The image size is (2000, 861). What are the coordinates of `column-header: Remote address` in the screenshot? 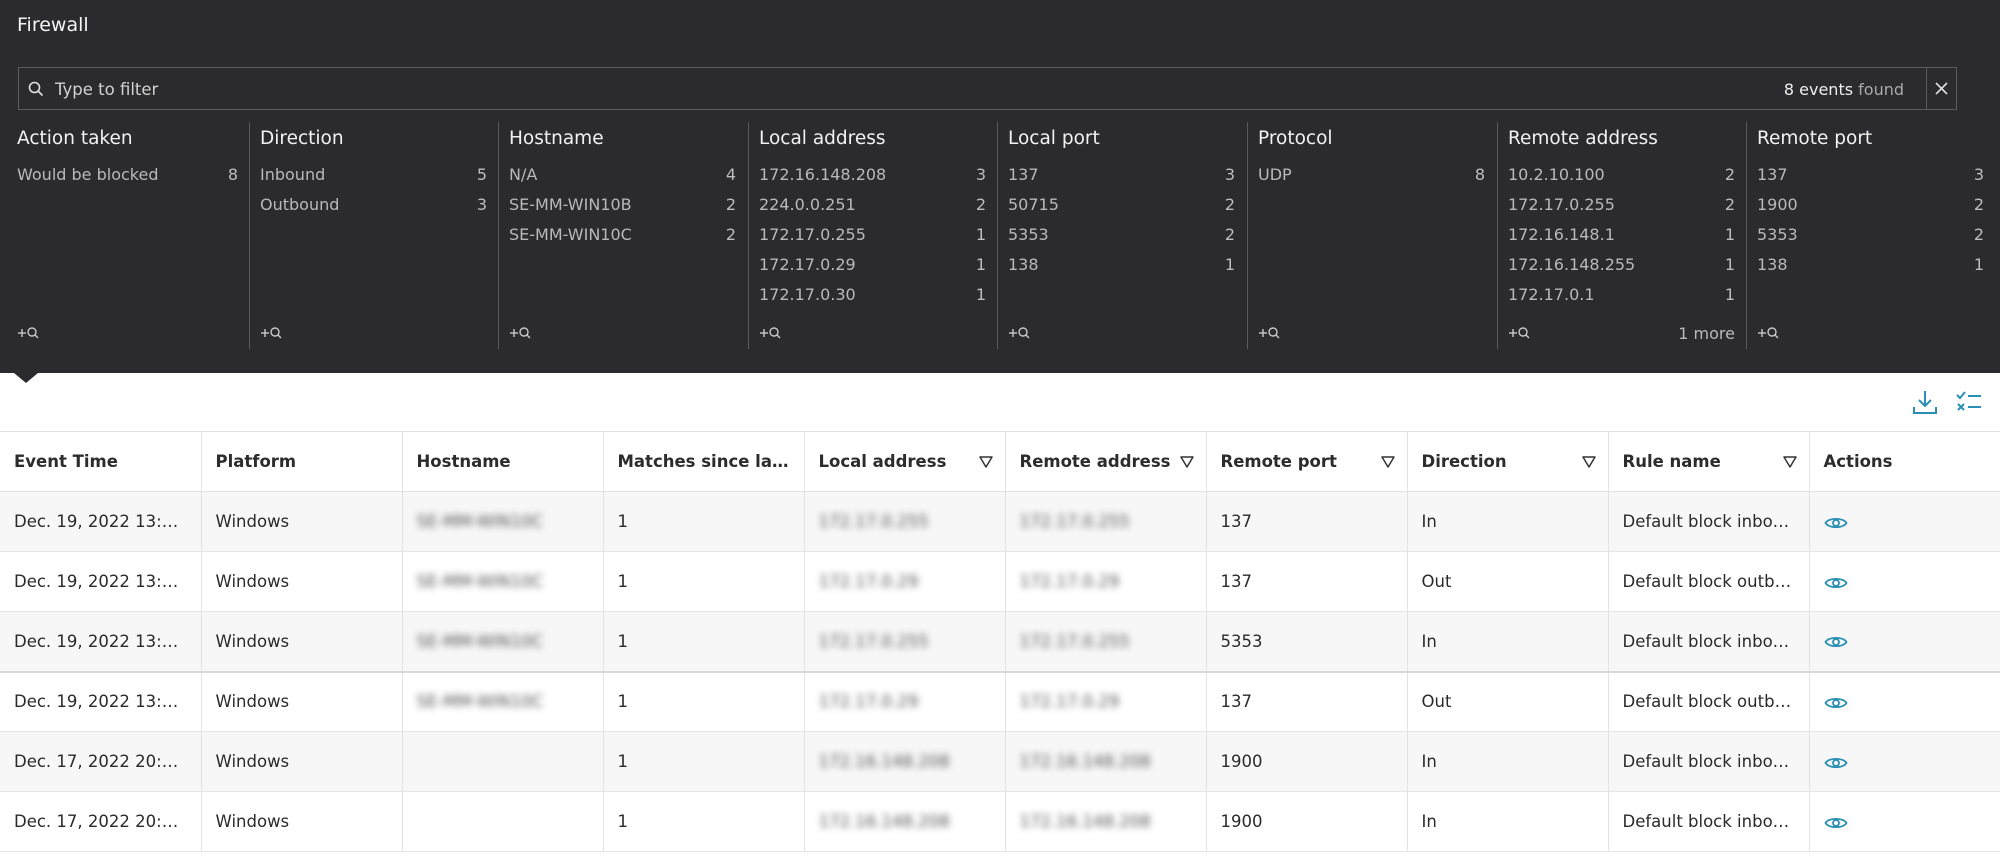 It's located at (1106, 461).